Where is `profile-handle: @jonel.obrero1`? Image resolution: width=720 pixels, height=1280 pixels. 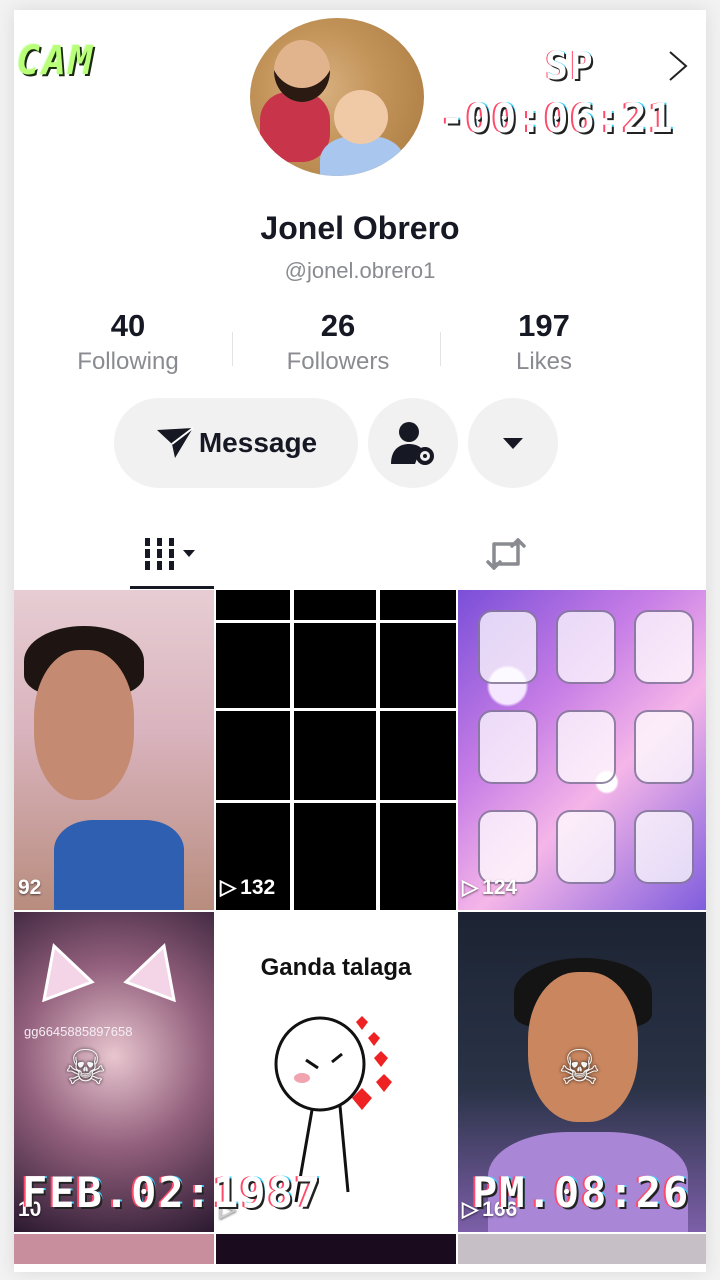
profile-handle: @jonel.obrero1 is located at coordinates (360, 270).